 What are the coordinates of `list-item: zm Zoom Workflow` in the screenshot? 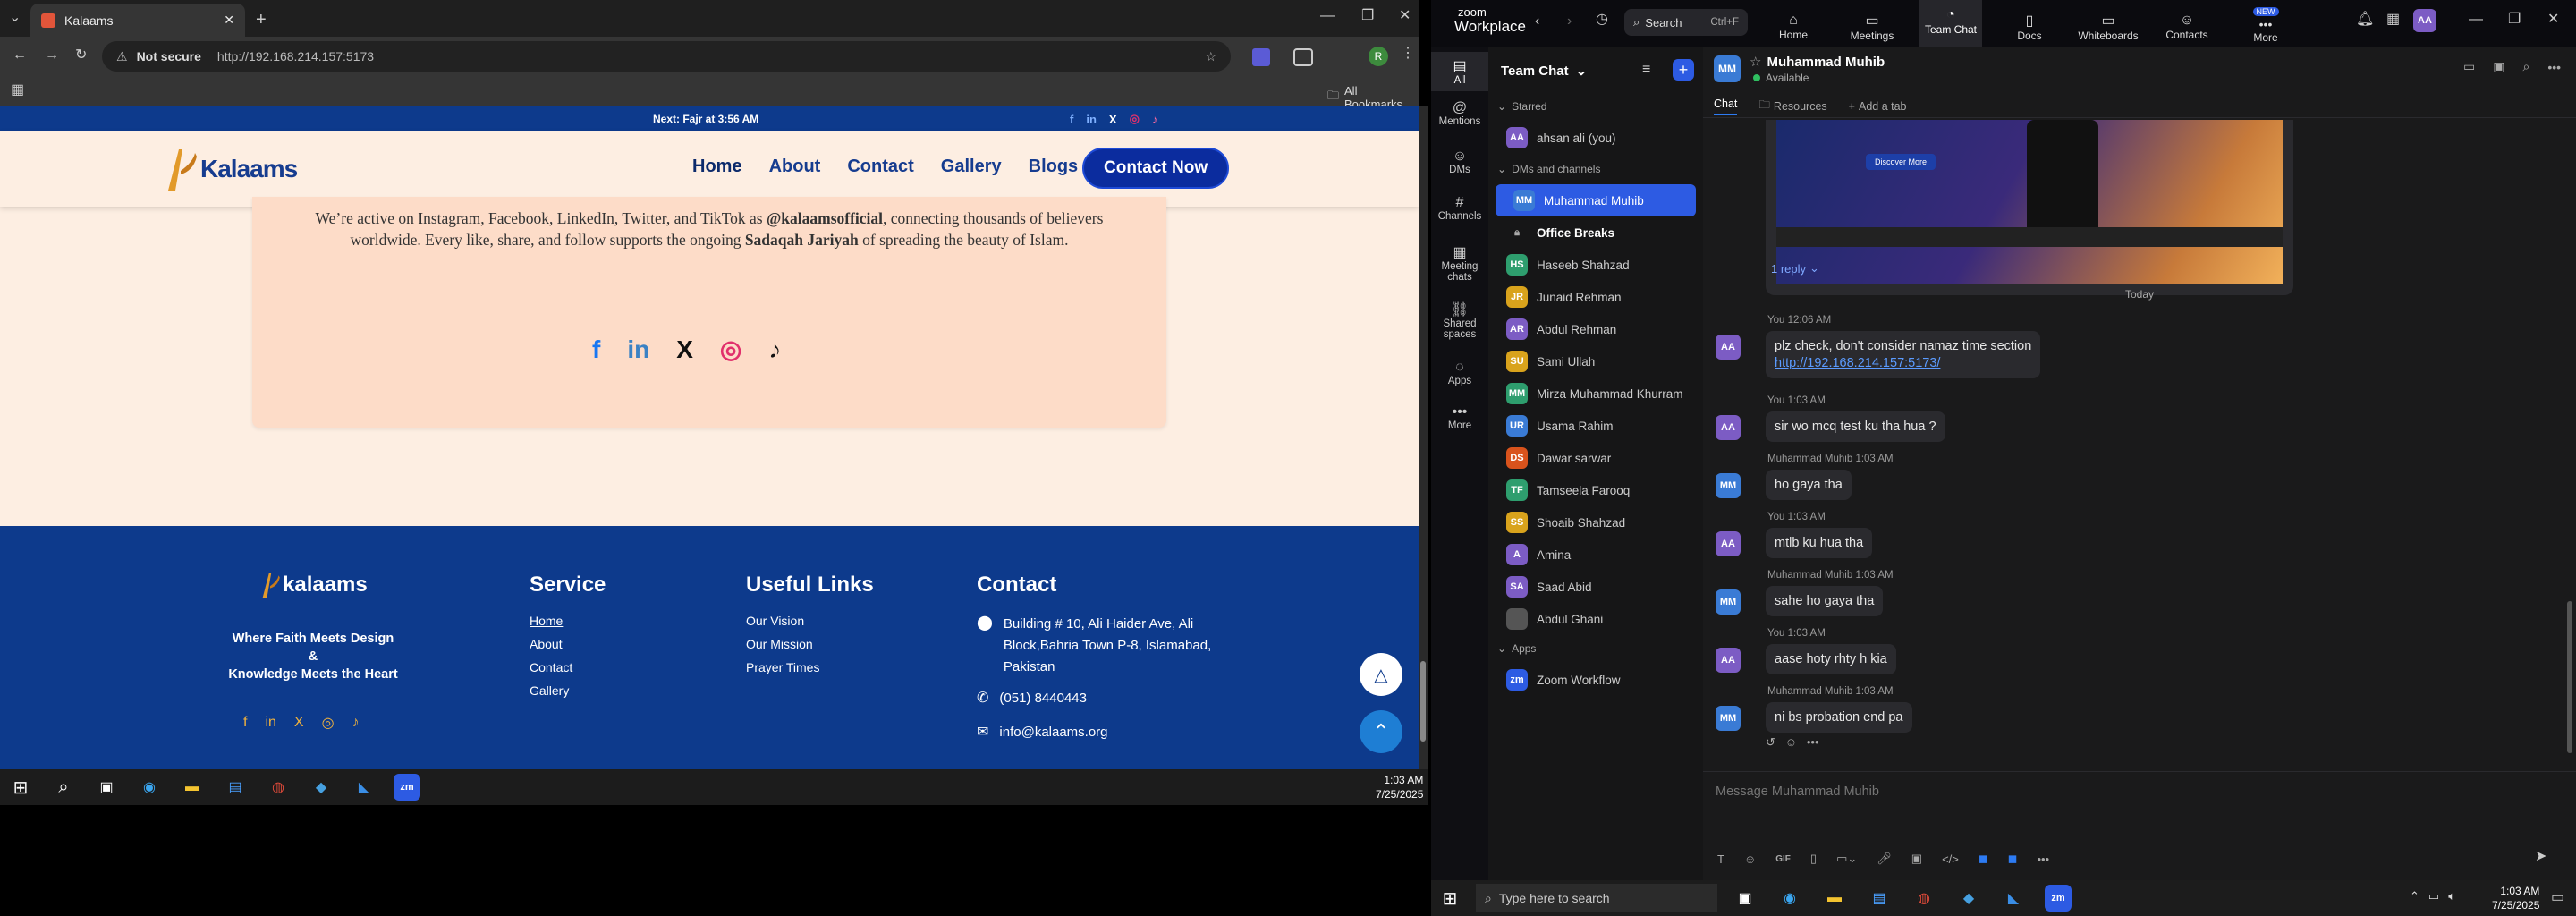 It's located at (1595, 680).